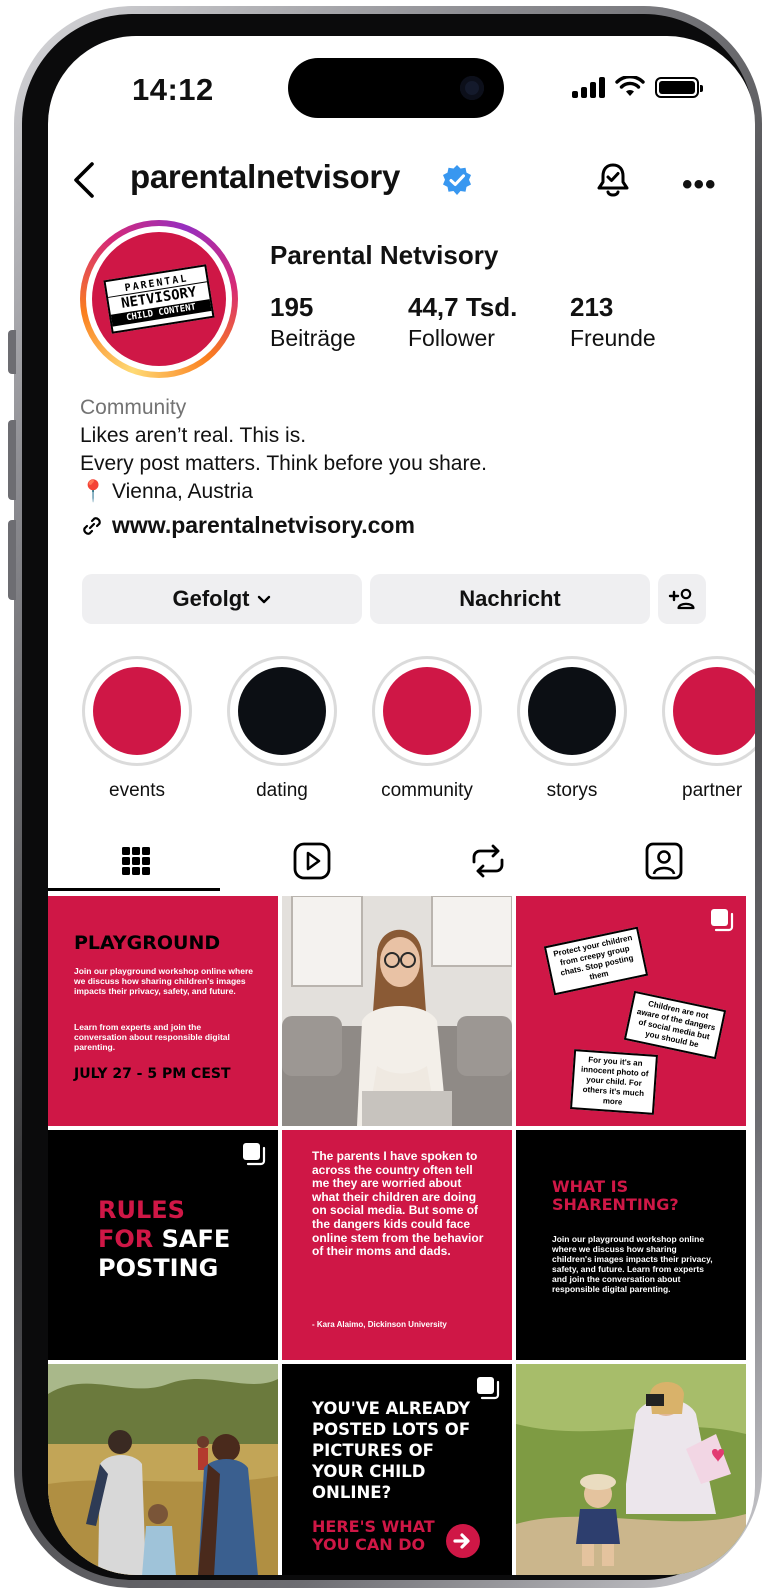  Describe the element at coordinates (613, 180) in the screenshot. I see `notification-bell-icon` at that location.